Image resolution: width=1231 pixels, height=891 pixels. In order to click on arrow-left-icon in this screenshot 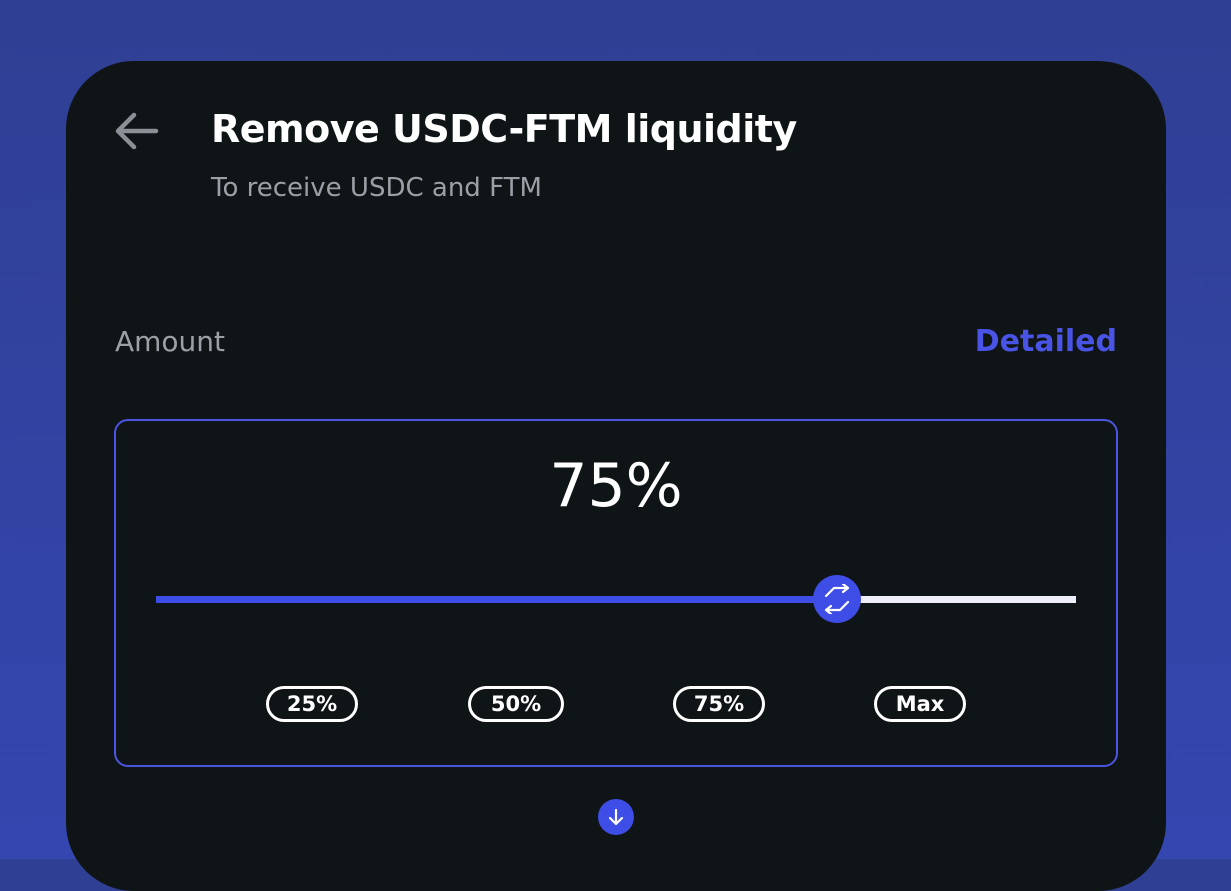, I will do `click(137, 131)`.